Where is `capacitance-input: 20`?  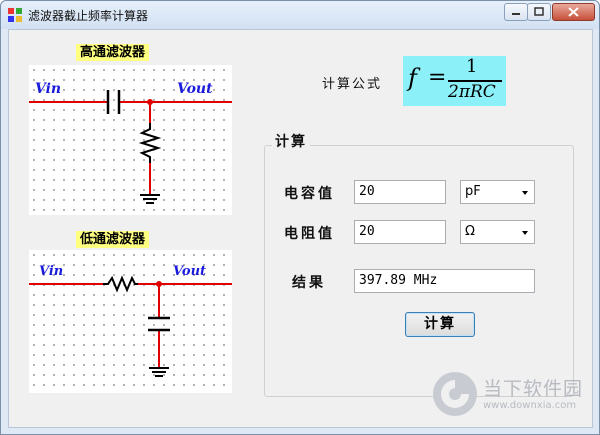 capacitance-input: 20 is located at coordinates (400, 192).